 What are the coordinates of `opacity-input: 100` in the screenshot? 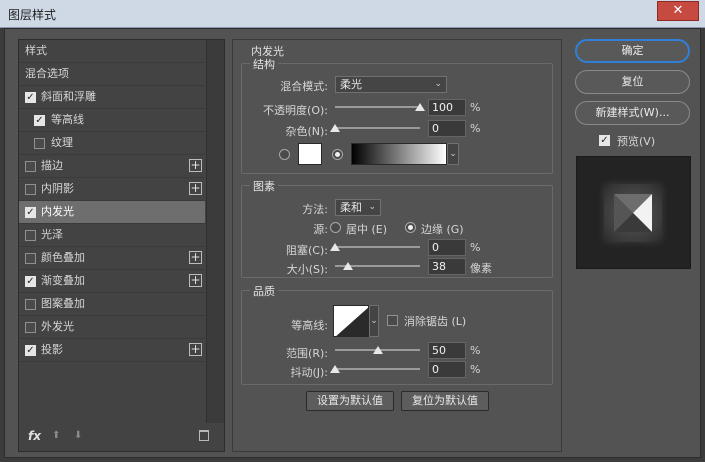 It's located at (447, 107).